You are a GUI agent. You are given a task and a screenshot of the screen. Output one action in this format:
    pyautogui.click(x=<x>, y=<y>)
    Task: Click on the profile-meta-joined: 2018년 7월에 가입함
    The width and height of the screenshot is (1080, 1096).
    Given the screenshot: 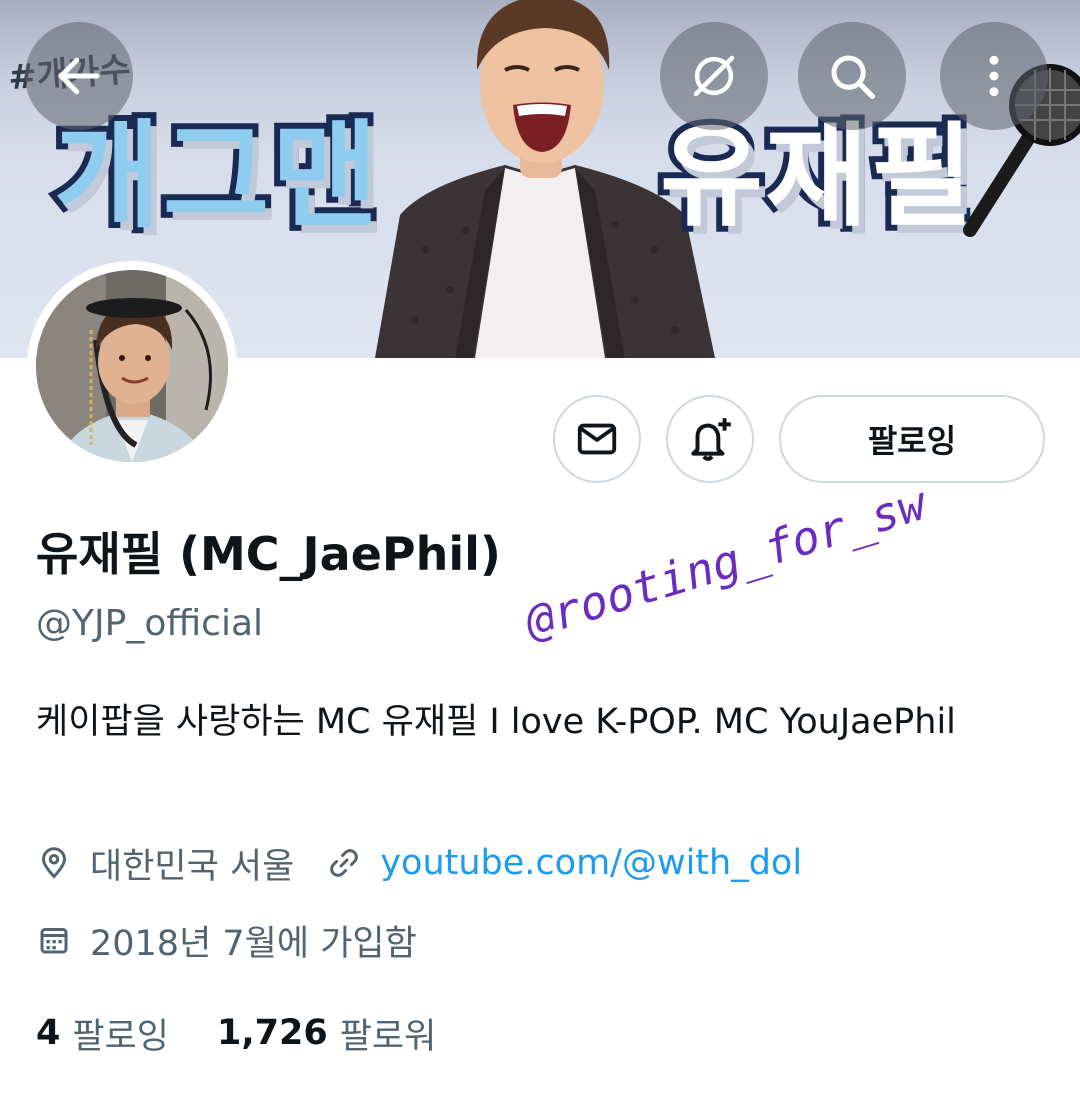 What is the action you would take?
    pyautogui.click(x=226, y=940)
    